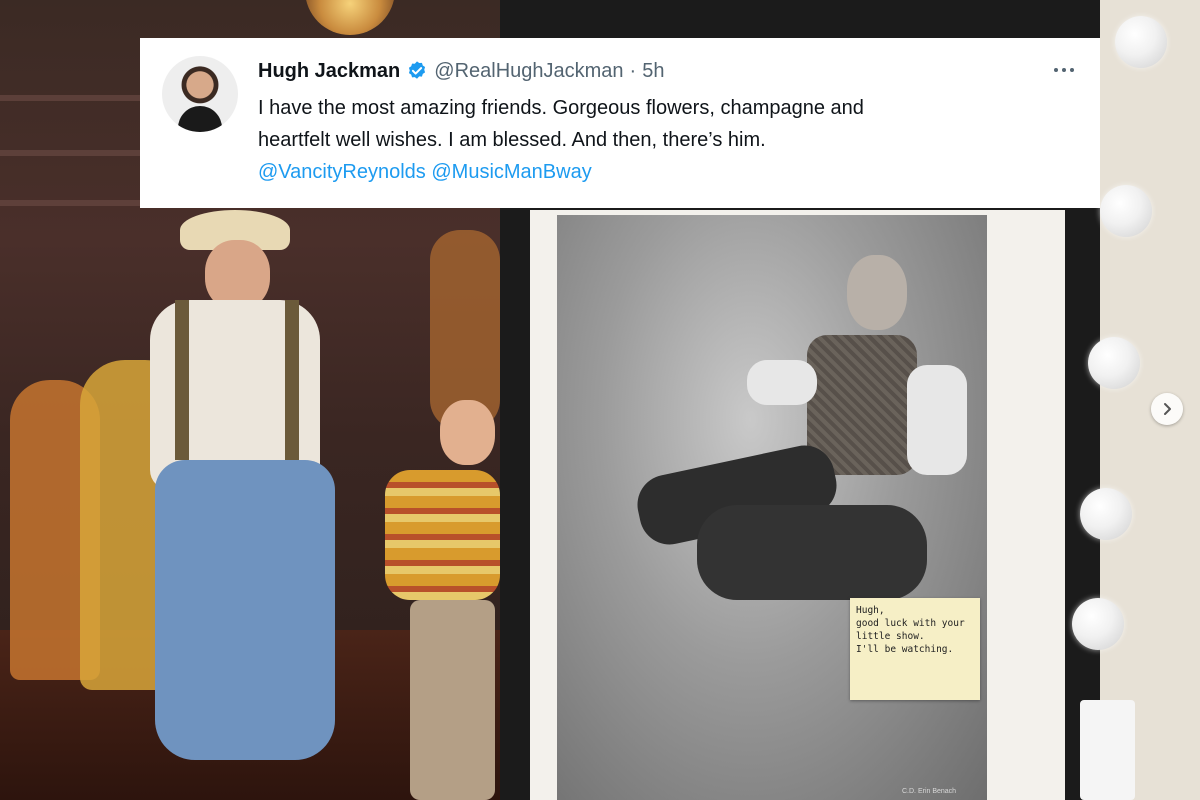  I want to click on display-name: Hugh Jackman, so click(329, 71).